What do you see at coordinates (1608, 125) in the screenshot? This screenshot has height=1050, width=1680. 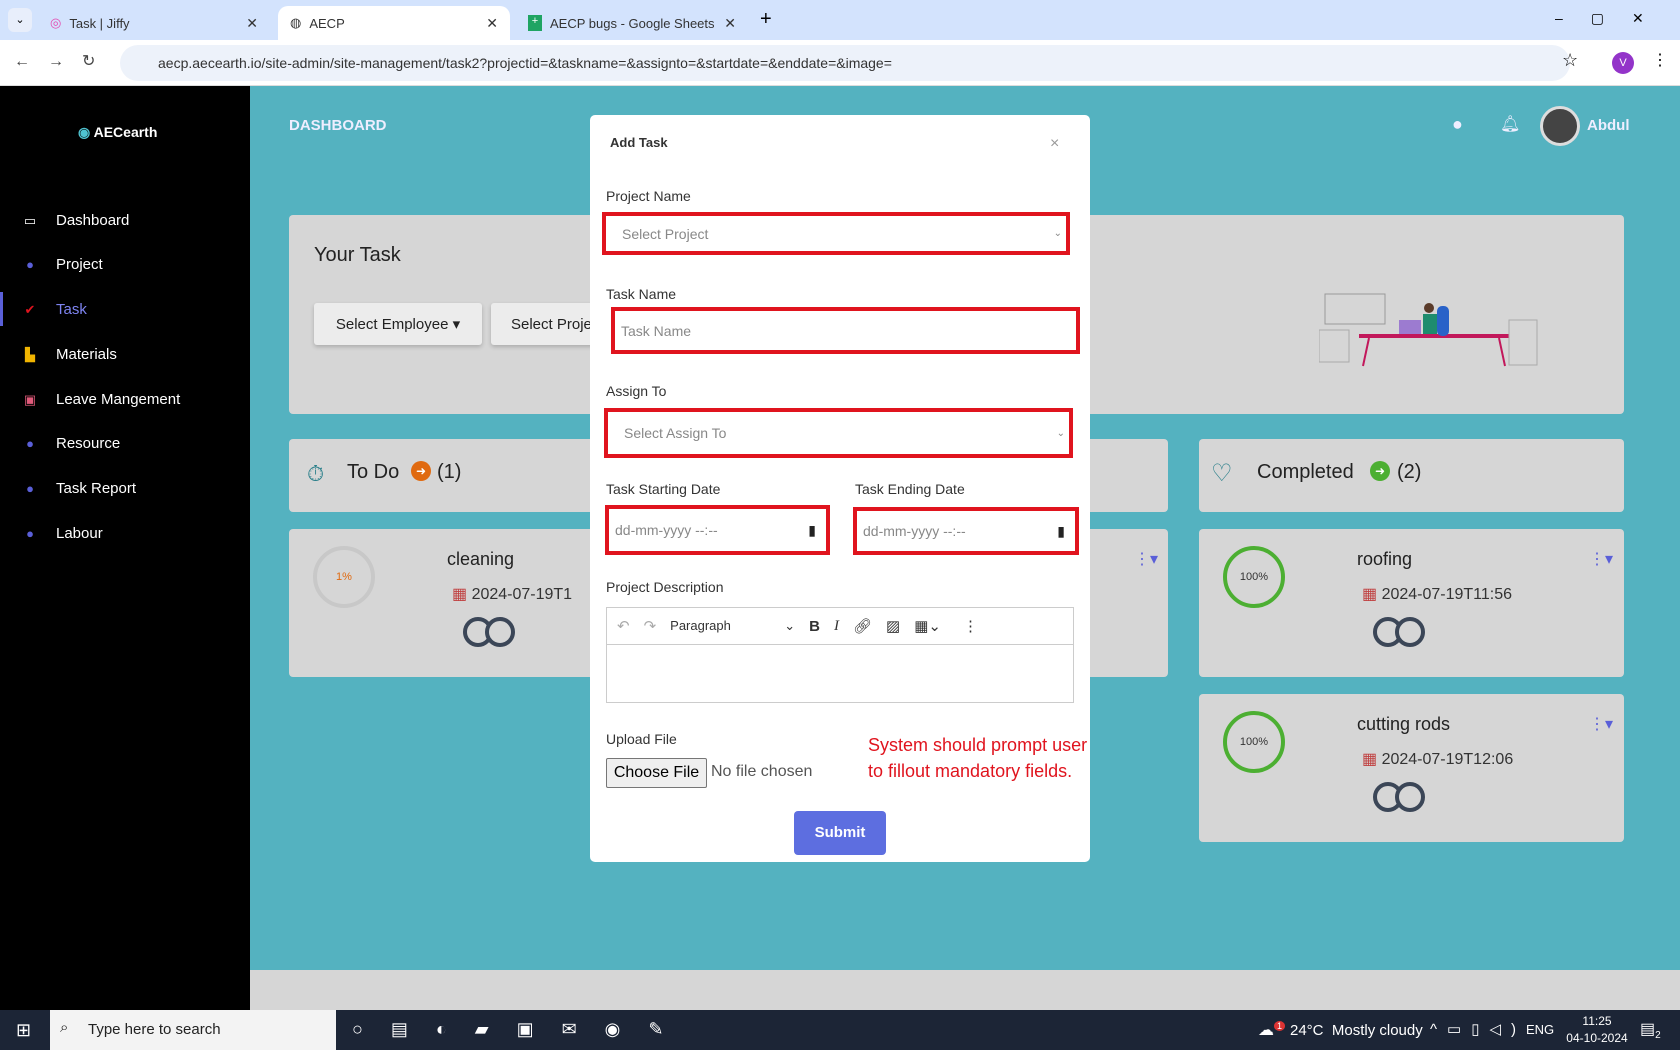 I see `user-name: Abdul` at bounding box center [1608, 125].